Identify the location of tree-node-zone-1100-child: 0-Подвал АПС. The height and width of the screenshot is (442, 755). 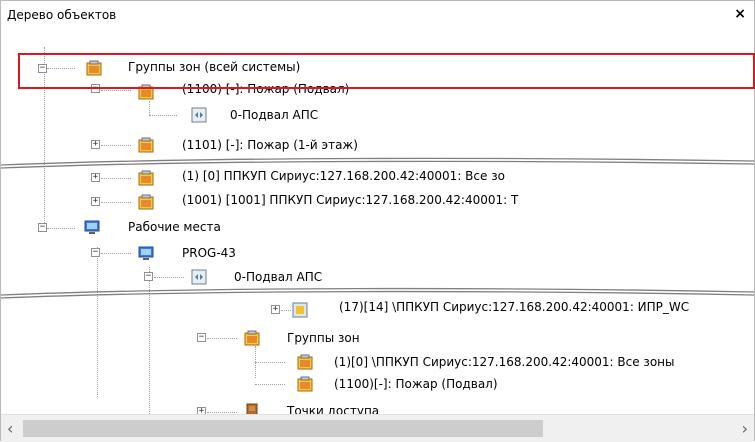
(371, 114).